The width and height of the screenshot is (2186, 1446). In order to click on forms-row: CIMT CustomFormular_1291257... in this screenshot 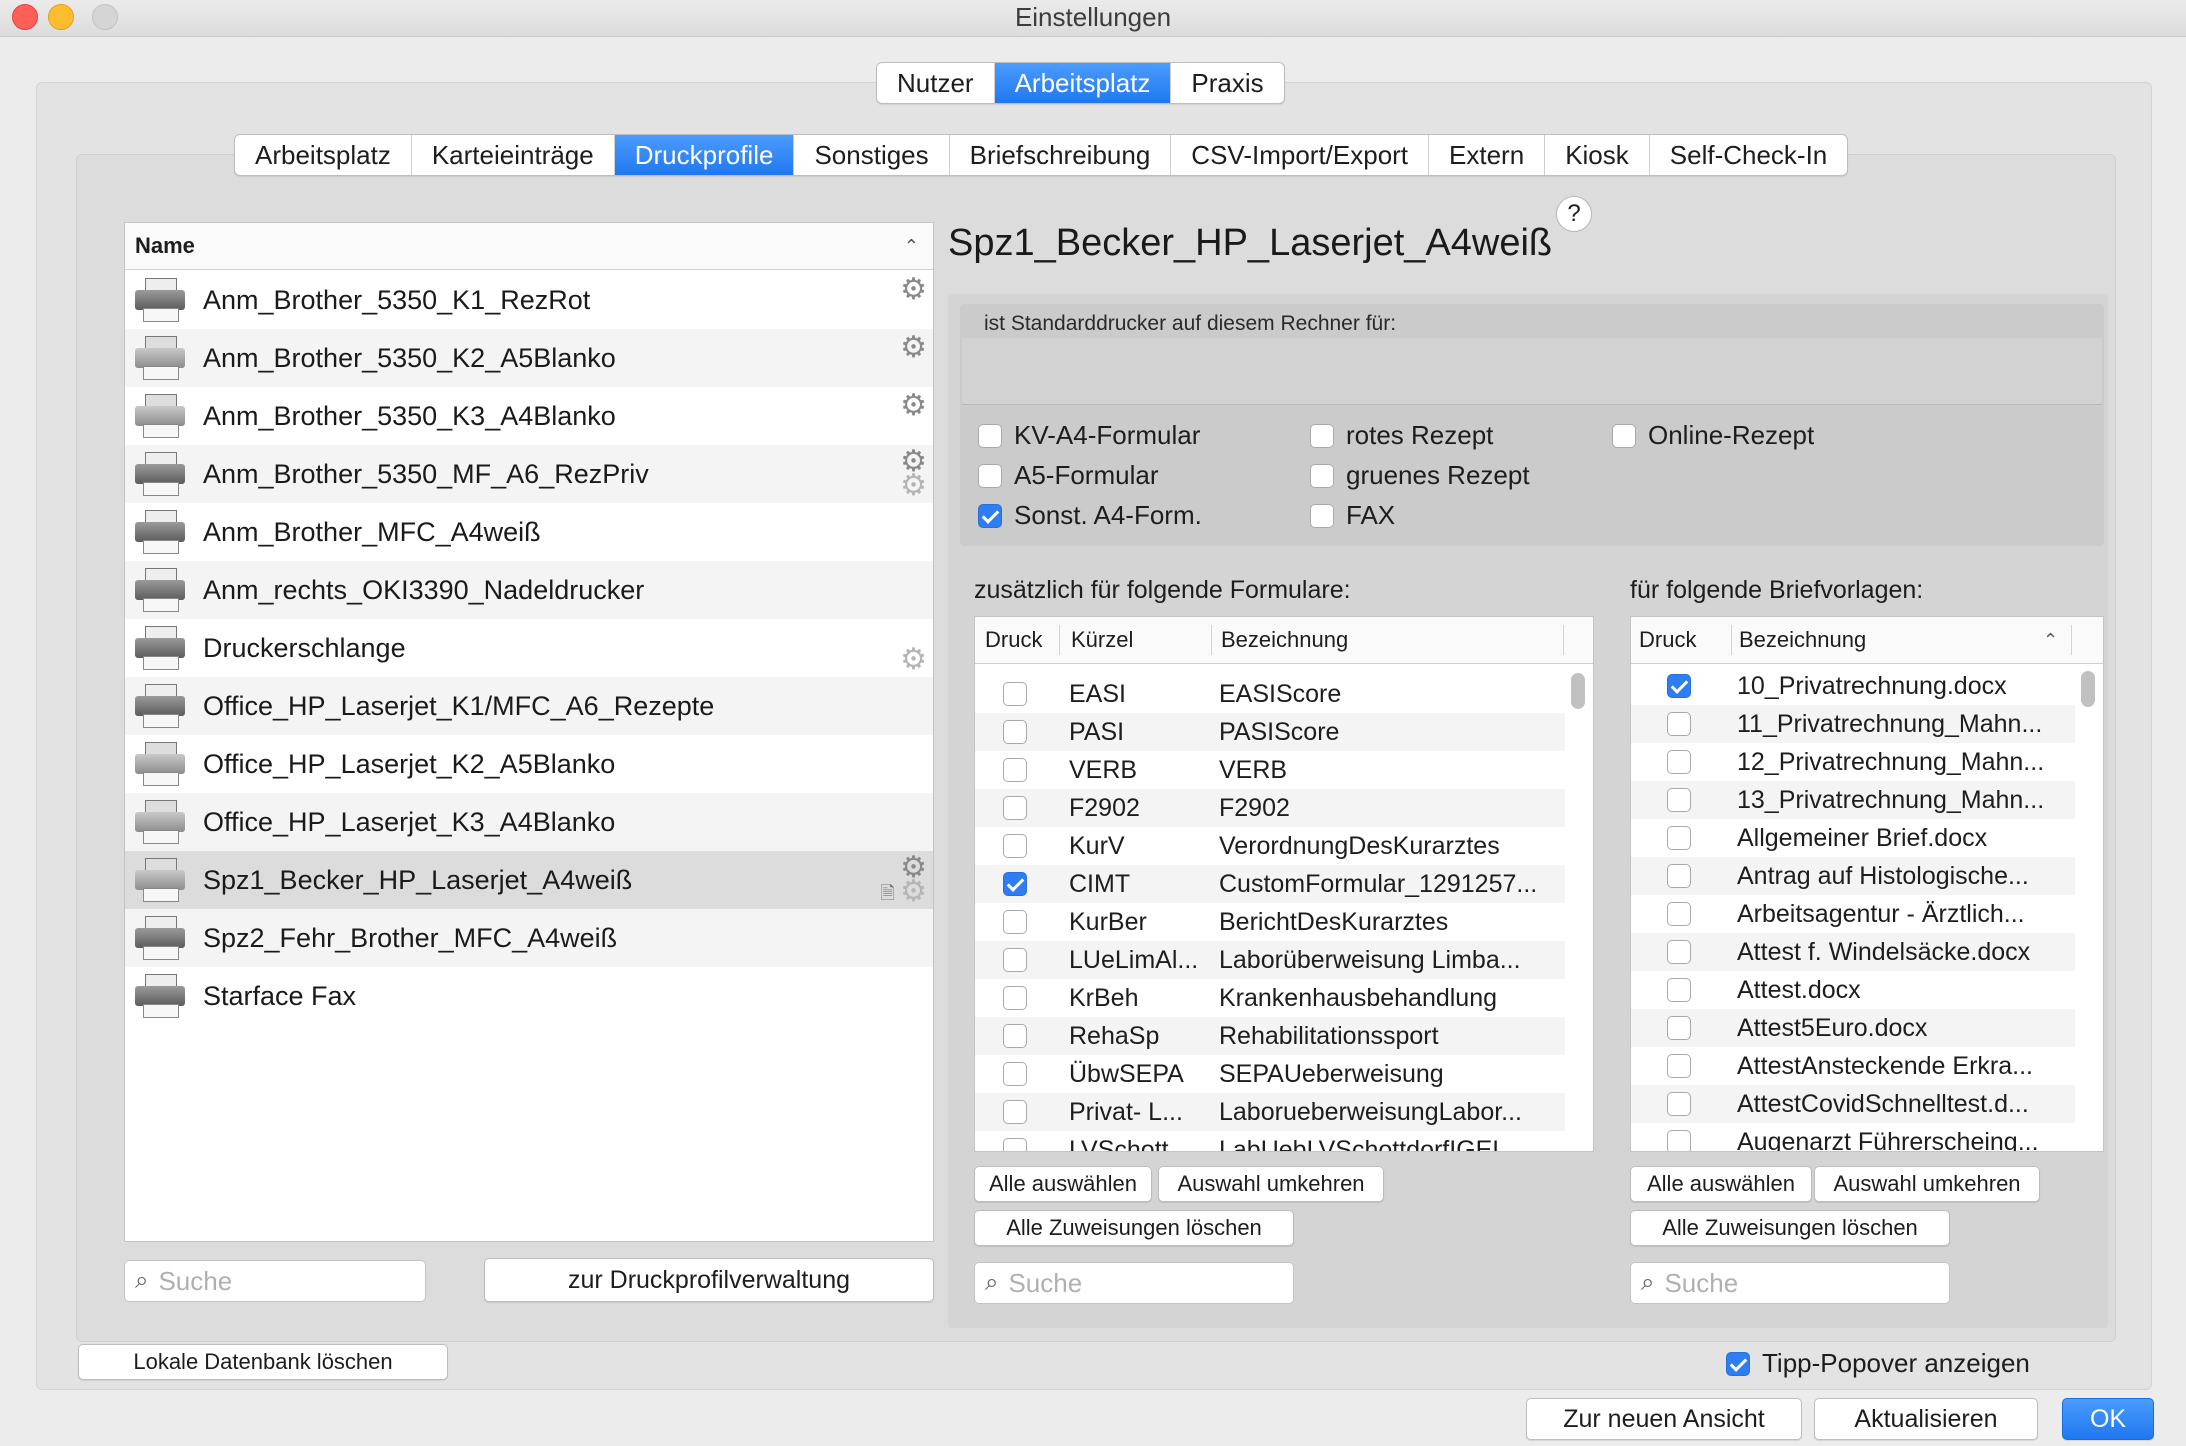, I will do `click(1270, 884)`.